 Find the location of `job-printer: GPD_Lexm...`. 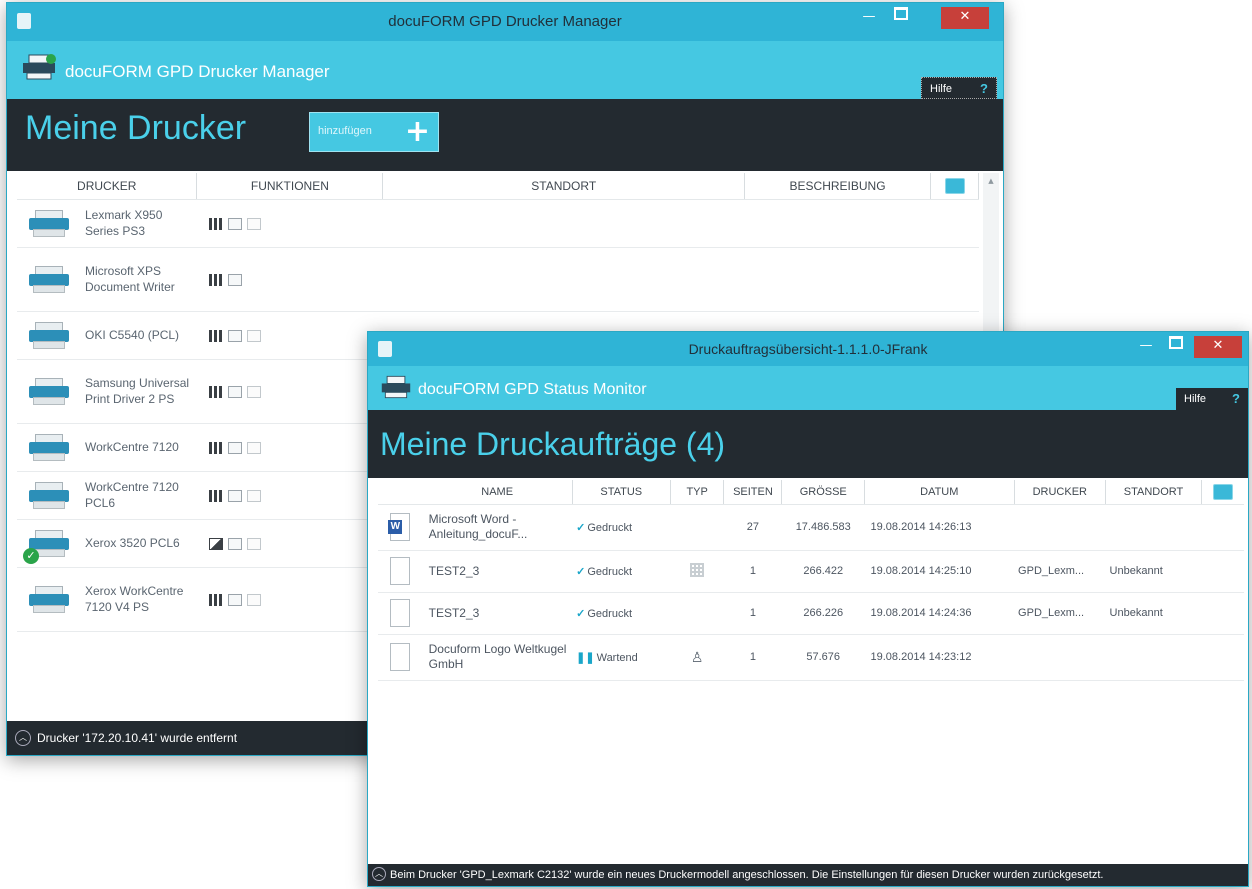

job-printer: GPD_Lexm... is located at coordinates (1060, 571).